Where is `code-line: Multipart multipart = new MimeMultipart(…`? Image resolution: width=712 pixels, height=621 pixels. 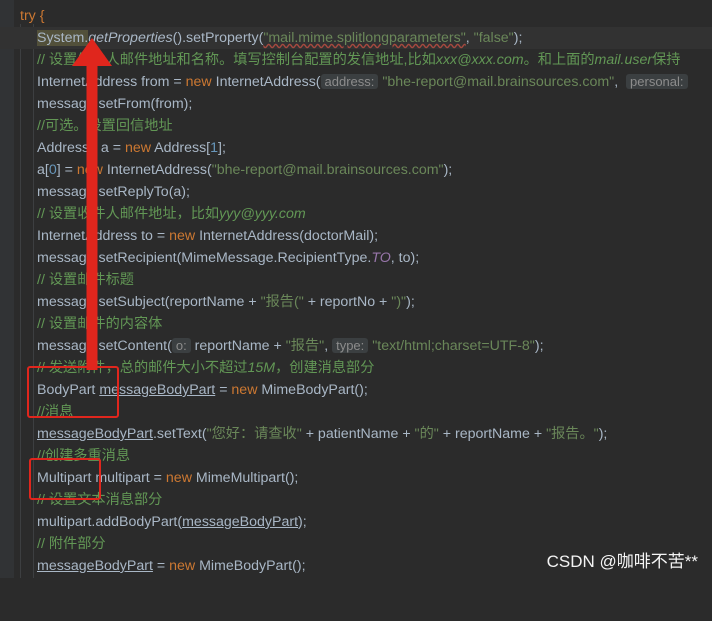 code-line: Multipart multipart = new MimeMultipart(… is located at coordinates (356, 478).